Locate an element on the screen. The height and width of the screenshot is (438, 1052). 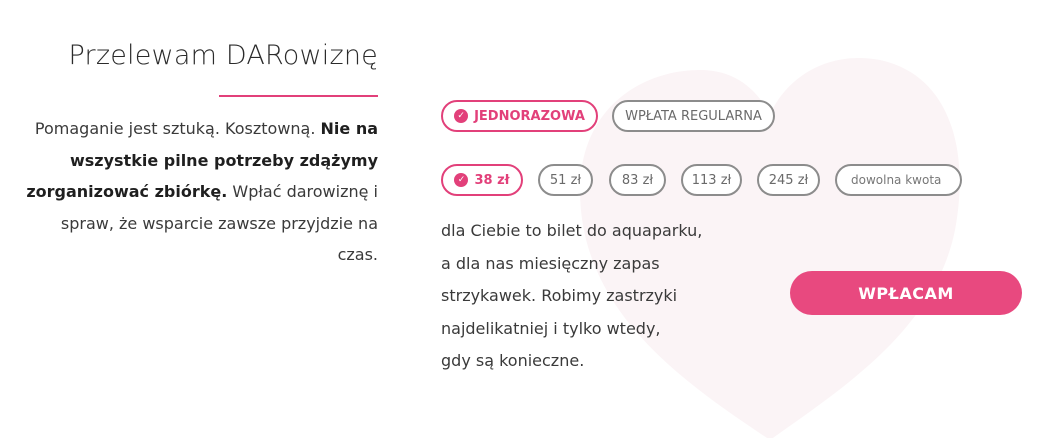
frequency-recurring-button: WPŁATA REGULARNA is located at coordinates (693, 116).